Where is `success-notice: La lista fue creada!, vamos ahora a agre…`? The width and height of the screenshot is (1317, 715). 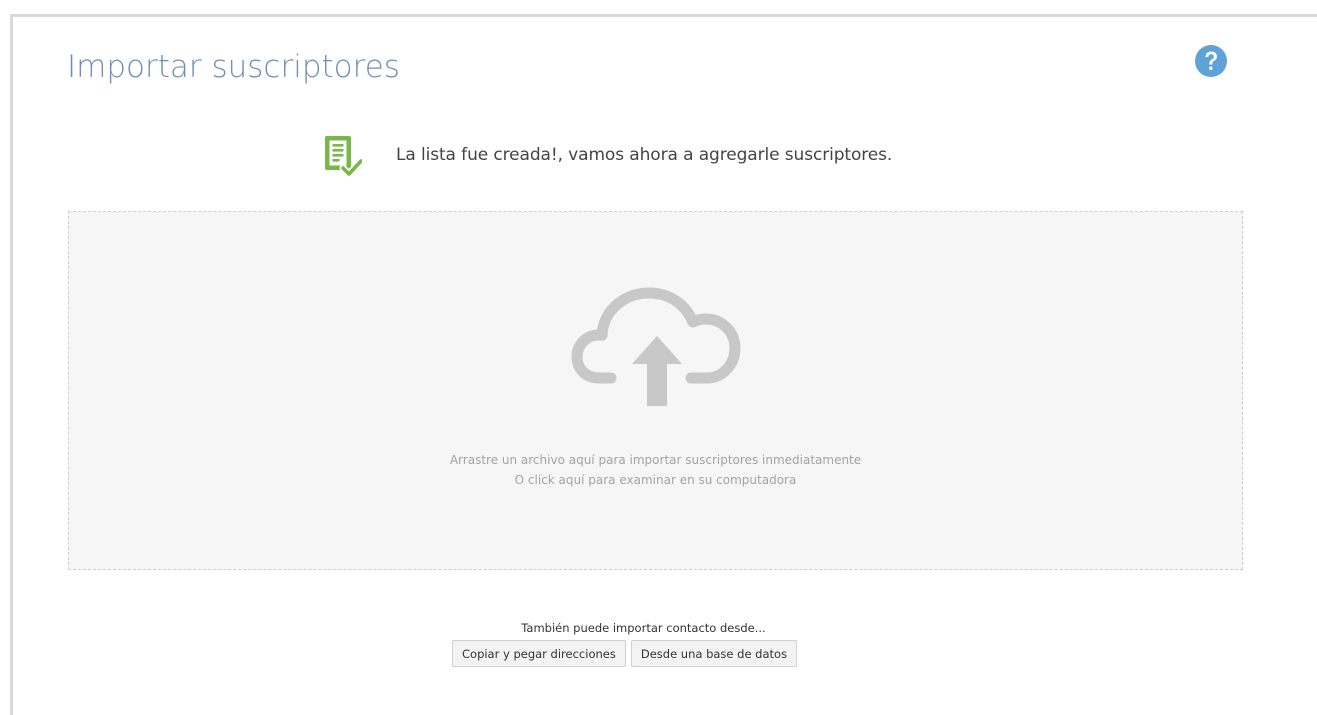 success-notice: La lista fue creada!, vamos ahora a agre… is located at coordinates (608, 155).